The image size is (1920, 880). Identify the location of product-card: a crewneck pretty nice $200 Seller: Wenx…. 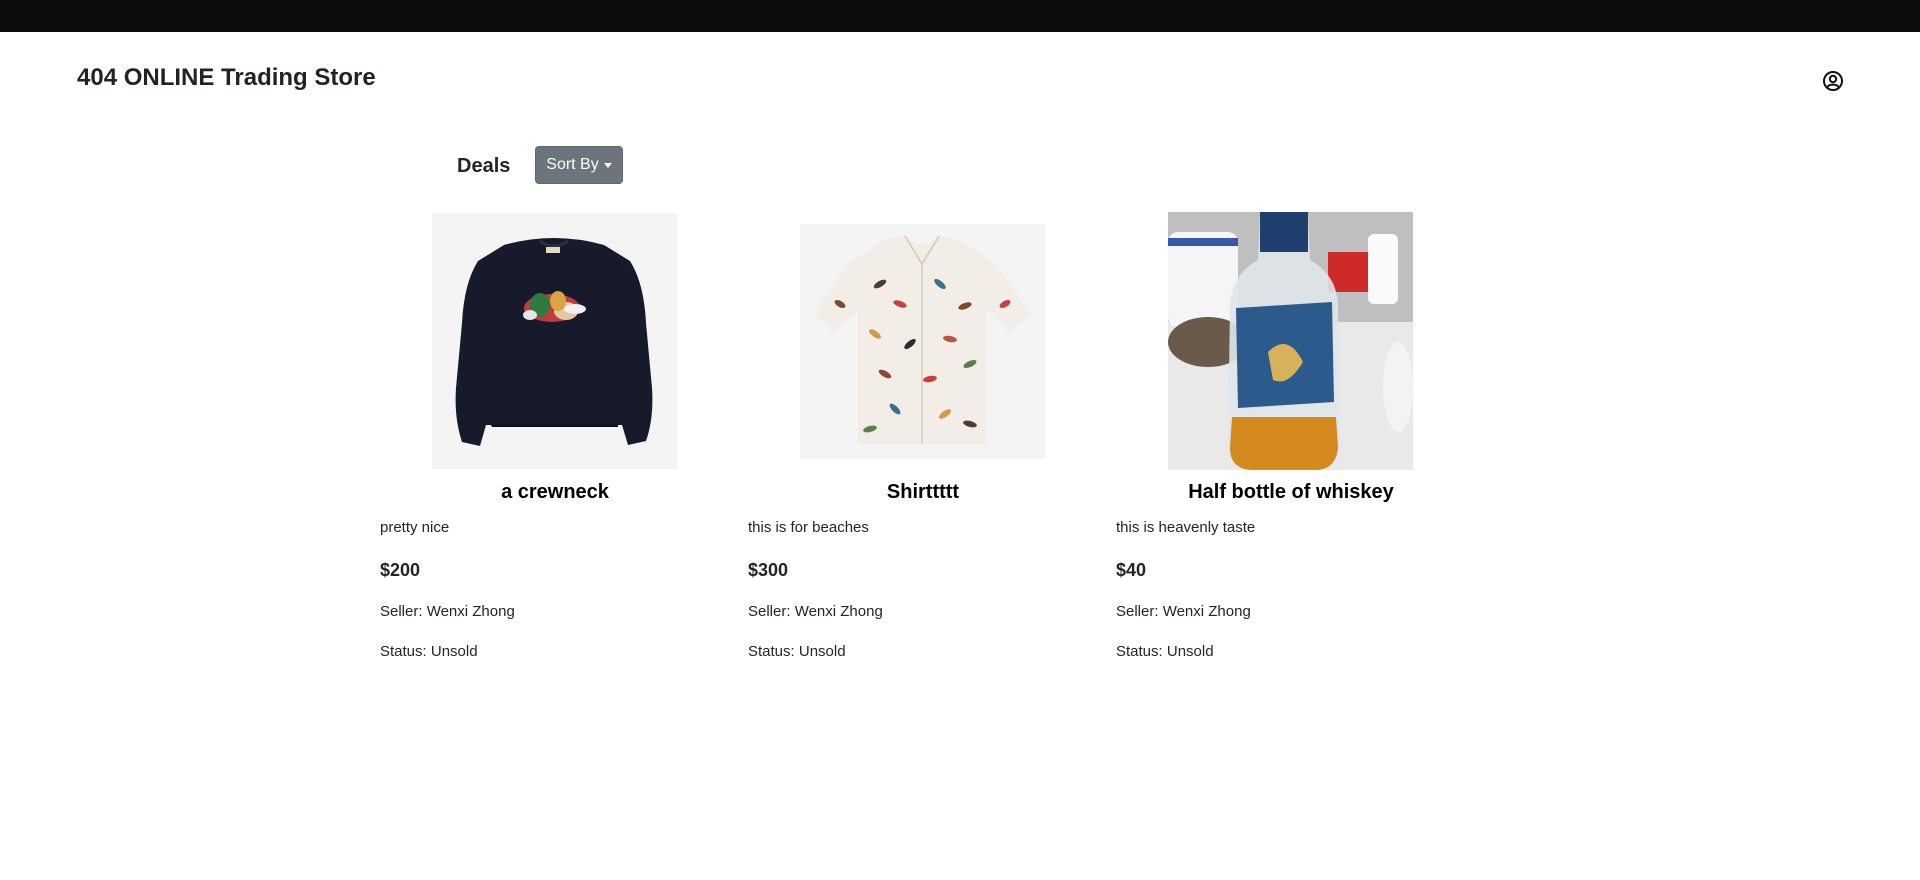
(550, 440).